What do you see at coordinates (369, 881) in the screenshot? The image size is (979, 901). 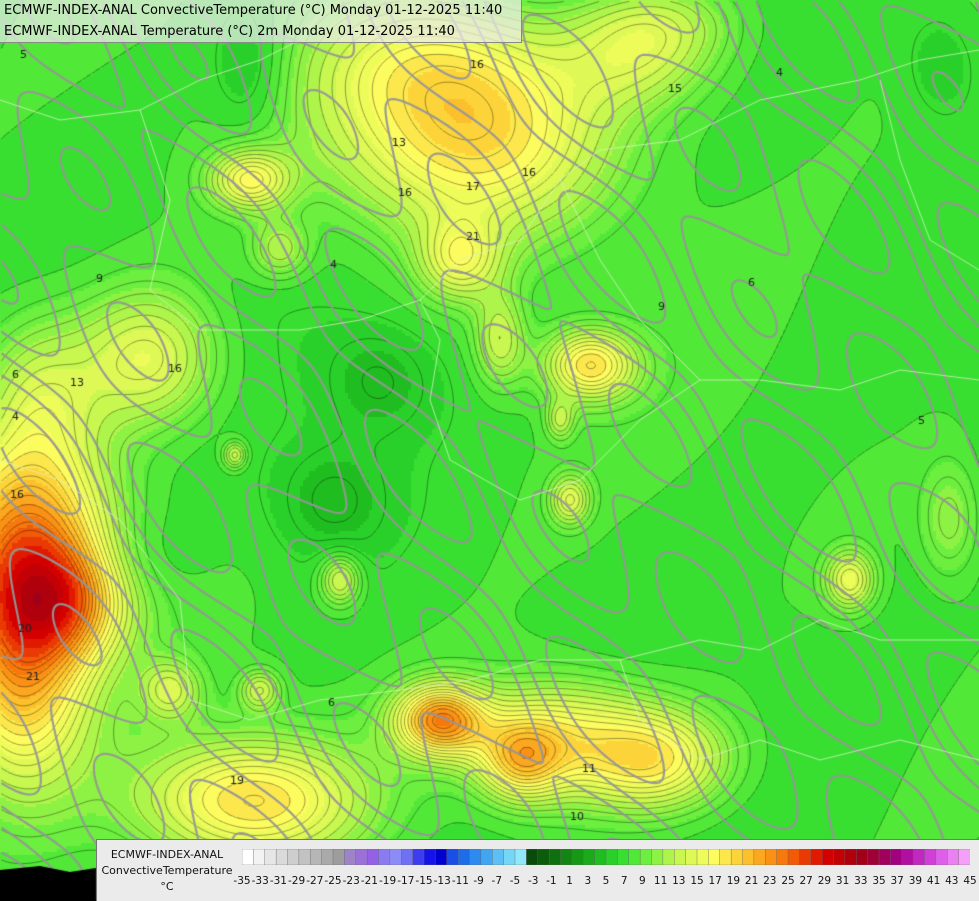 I see `legend-tick-label: -21` at bounding box center [369, 881].